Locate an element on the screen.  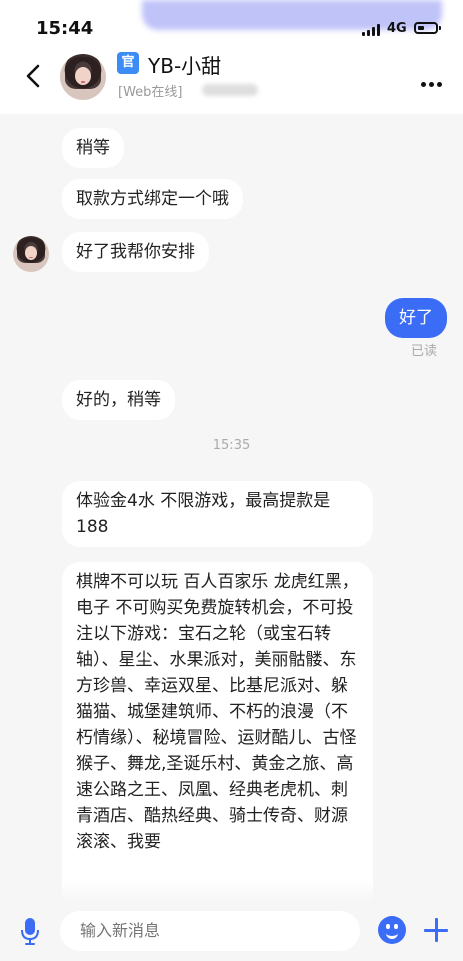
contact-avatar is located at coordinates (83, 77).